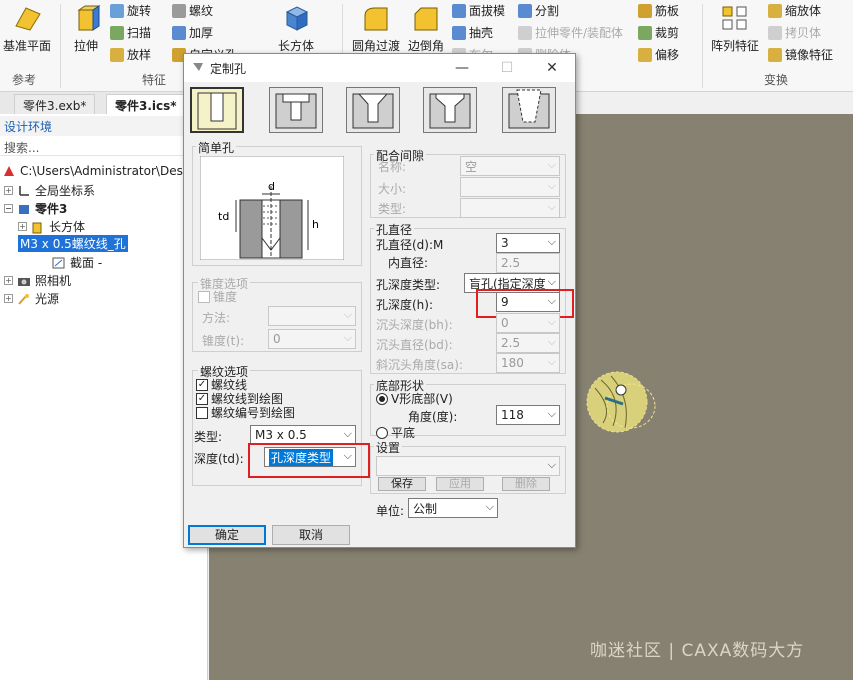  Describe the element at coordinates (73, 243) in the screenshot. I see `tree-hole-feature: −M3 x 0.5螺纹线_孔` at that location.